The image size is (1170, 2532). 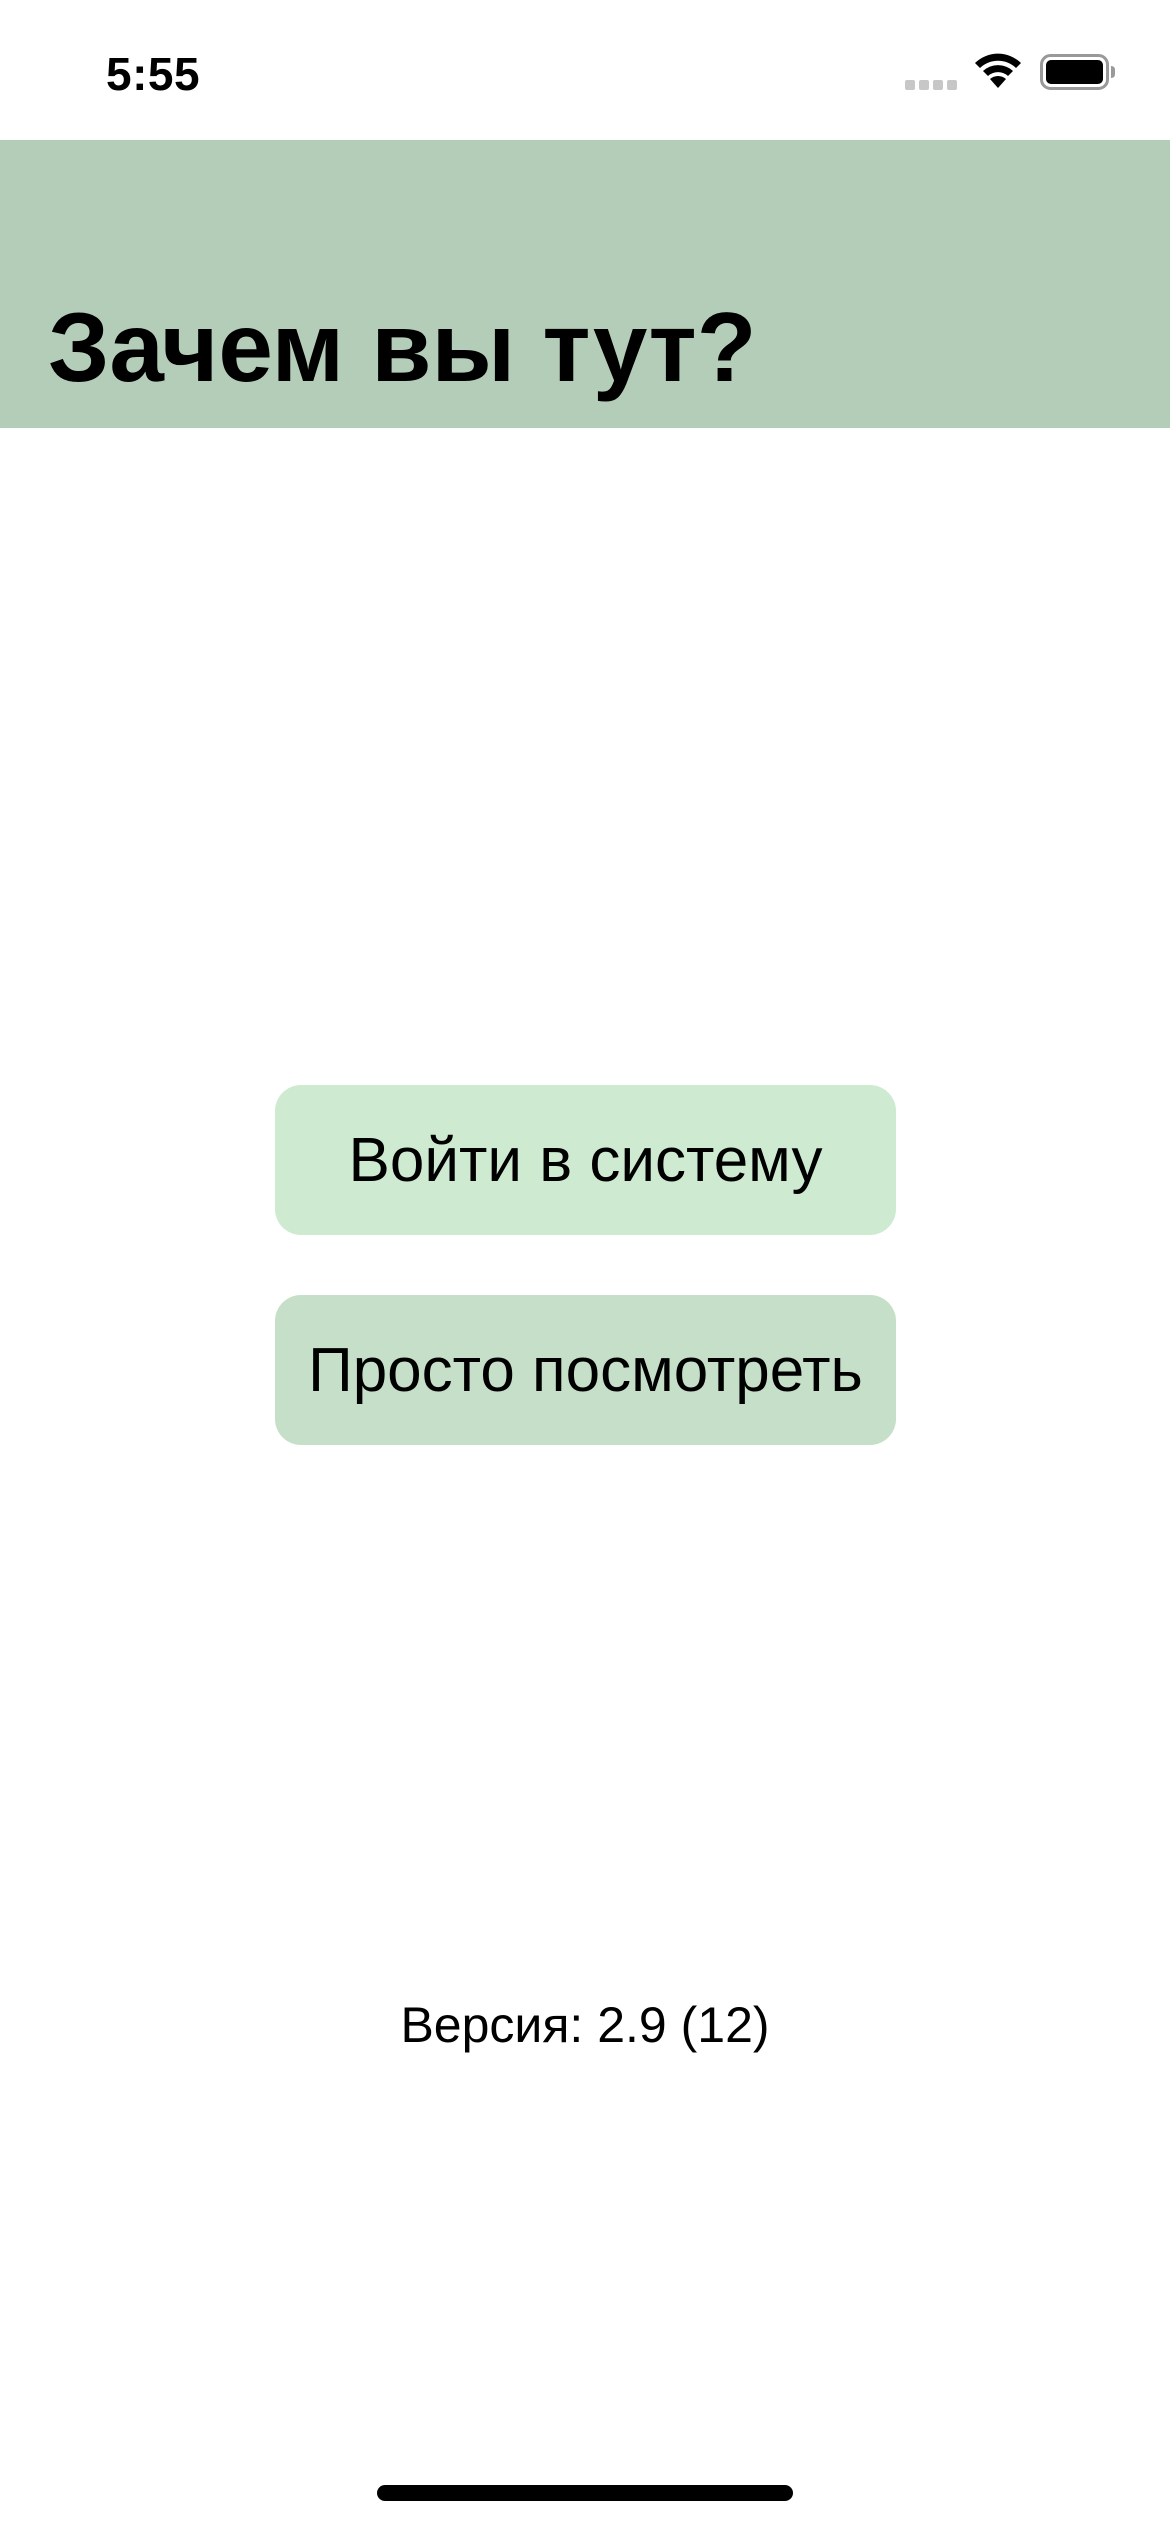 I want to click on login-button-label: Войти в систему, so click(x=585, y=1160).